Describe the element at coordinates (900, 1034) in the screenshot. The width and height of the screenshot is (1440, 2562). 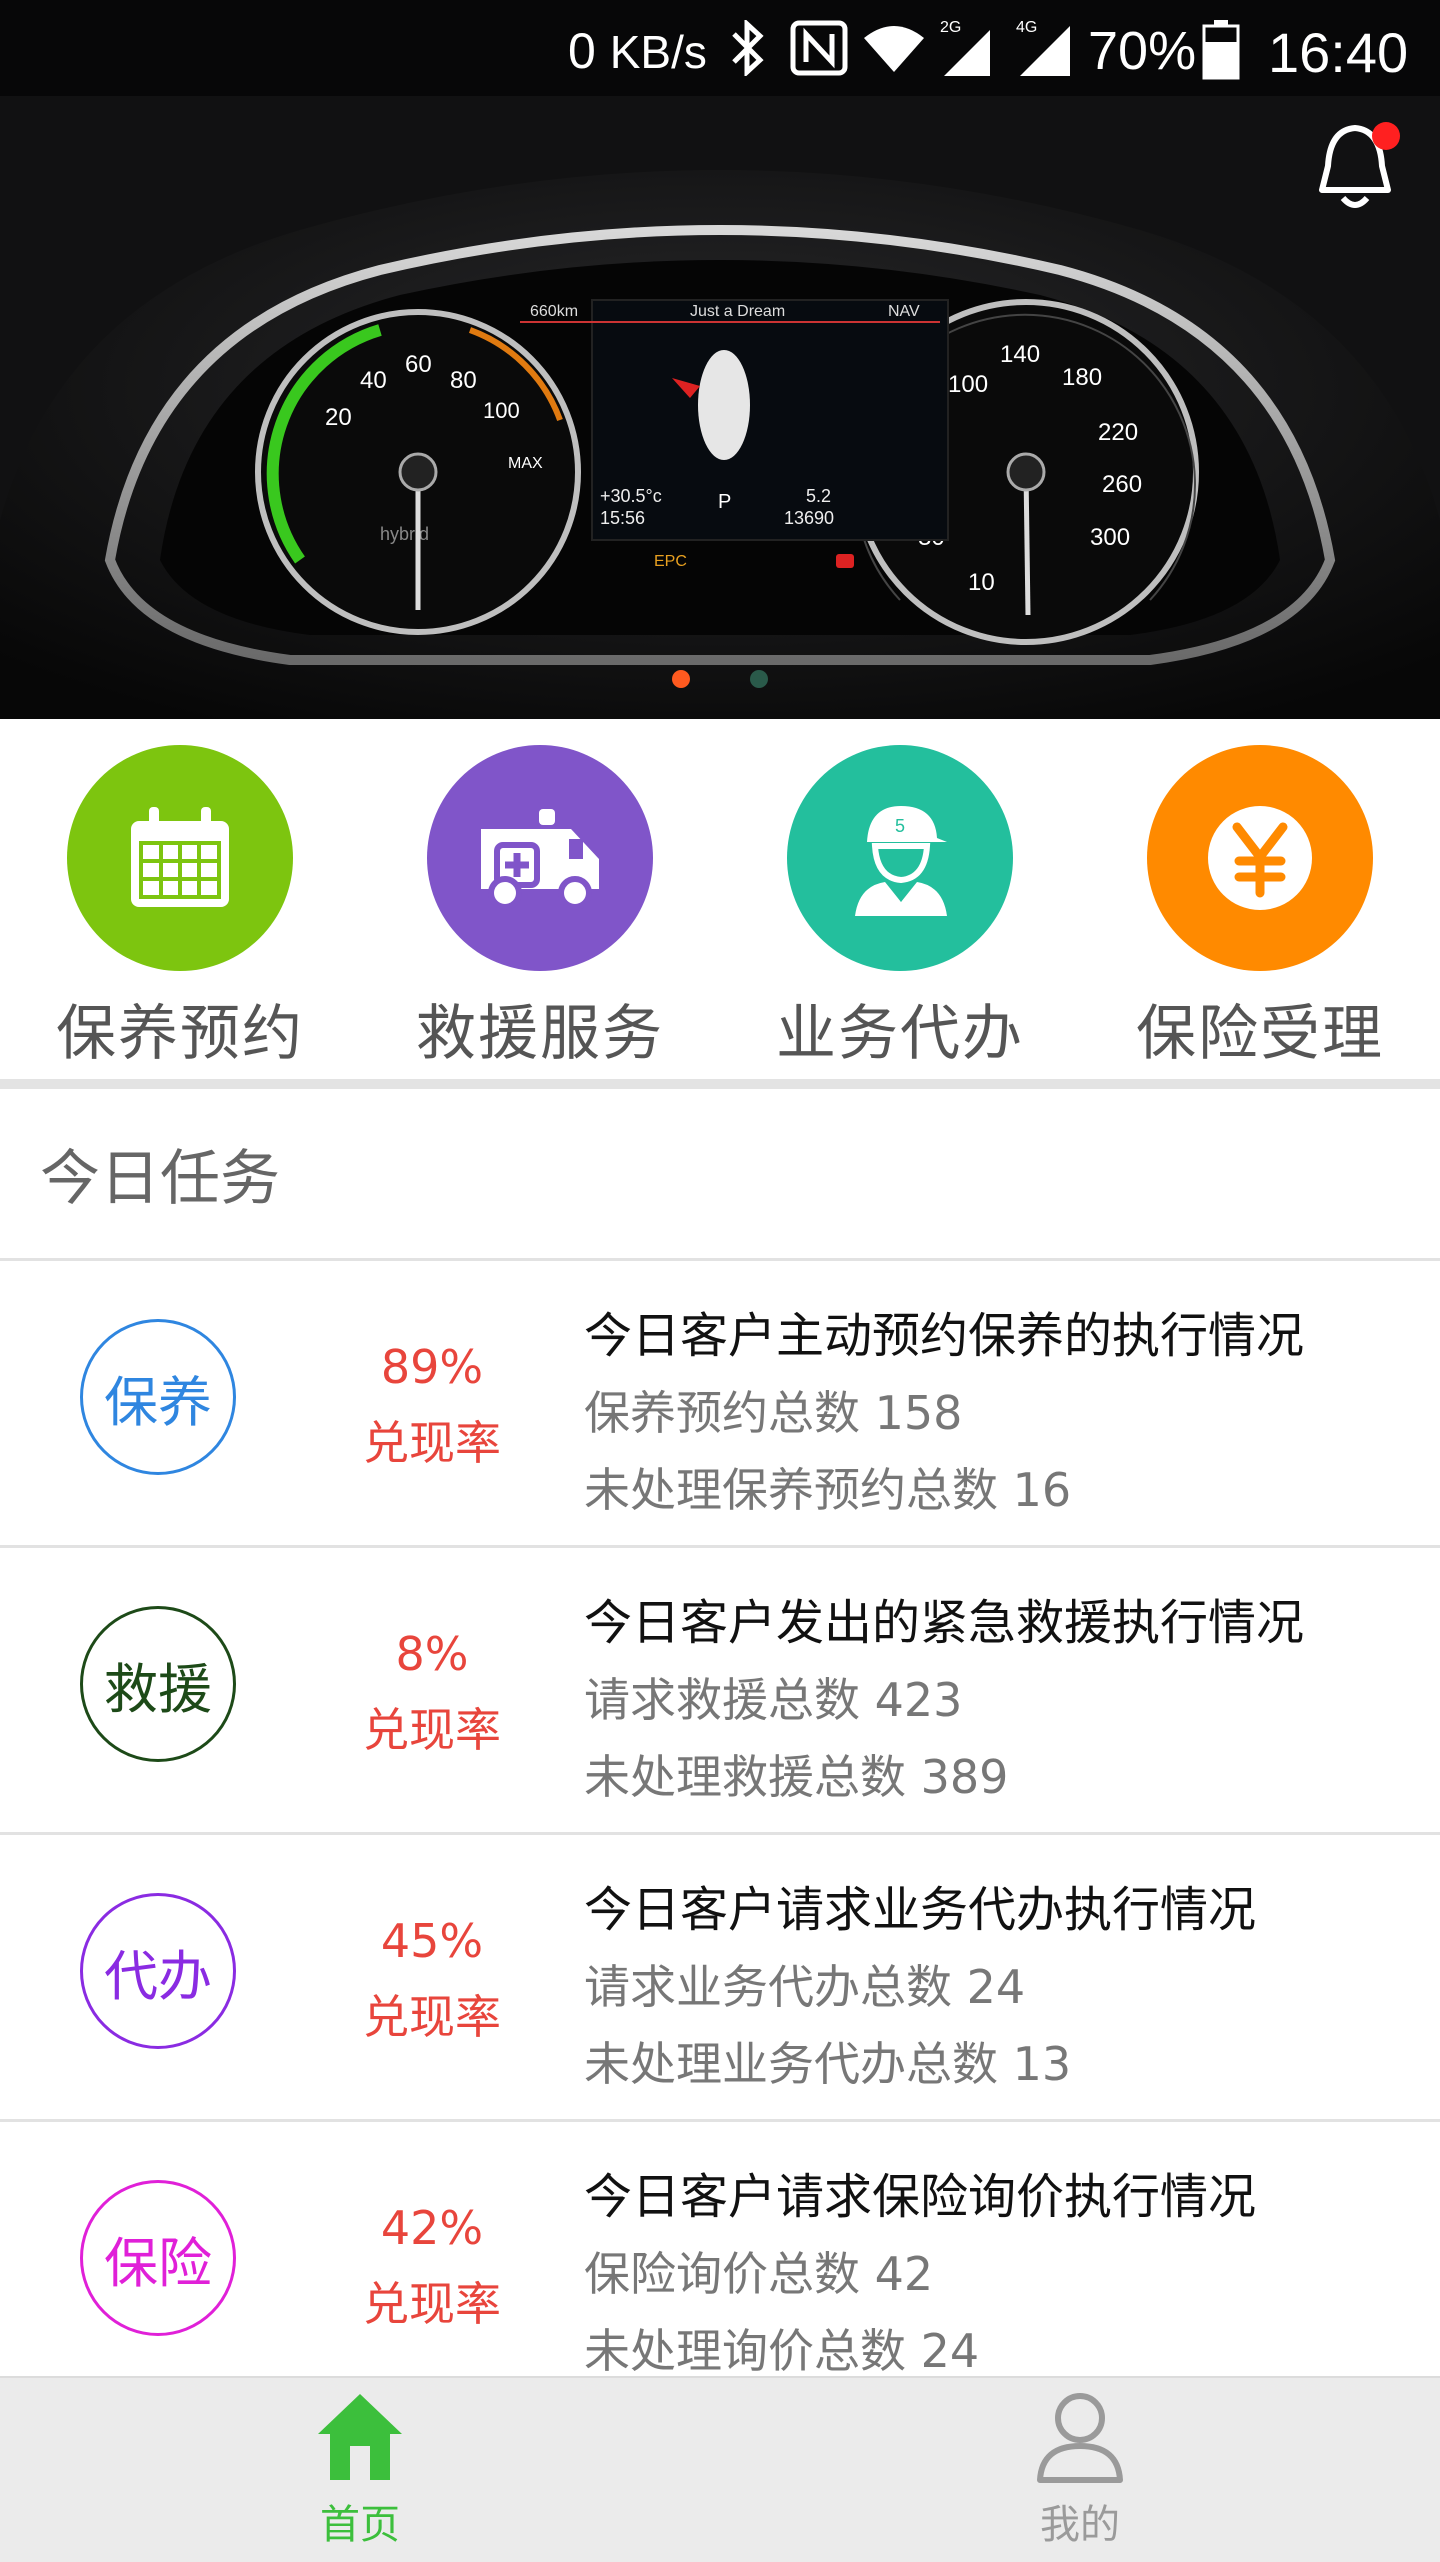
I see `quick-action-label: 业务代办` at that location.